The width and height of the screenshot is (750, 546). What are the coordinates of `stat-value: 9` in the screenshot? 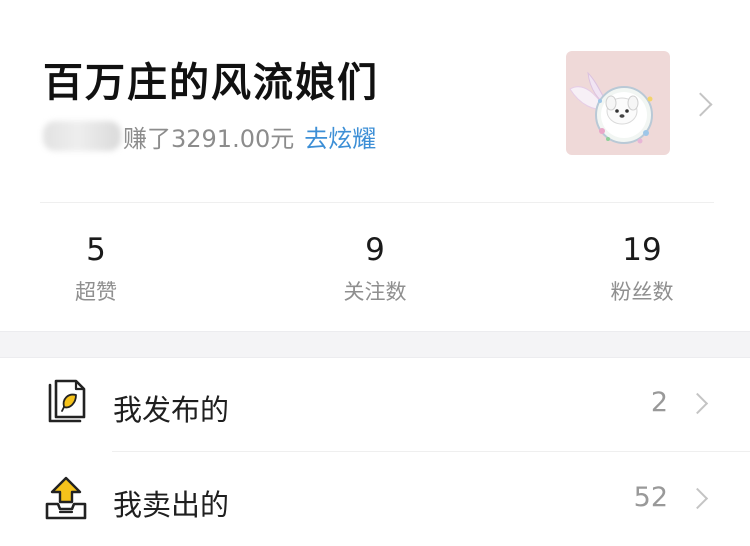 It's located at (375, 250).